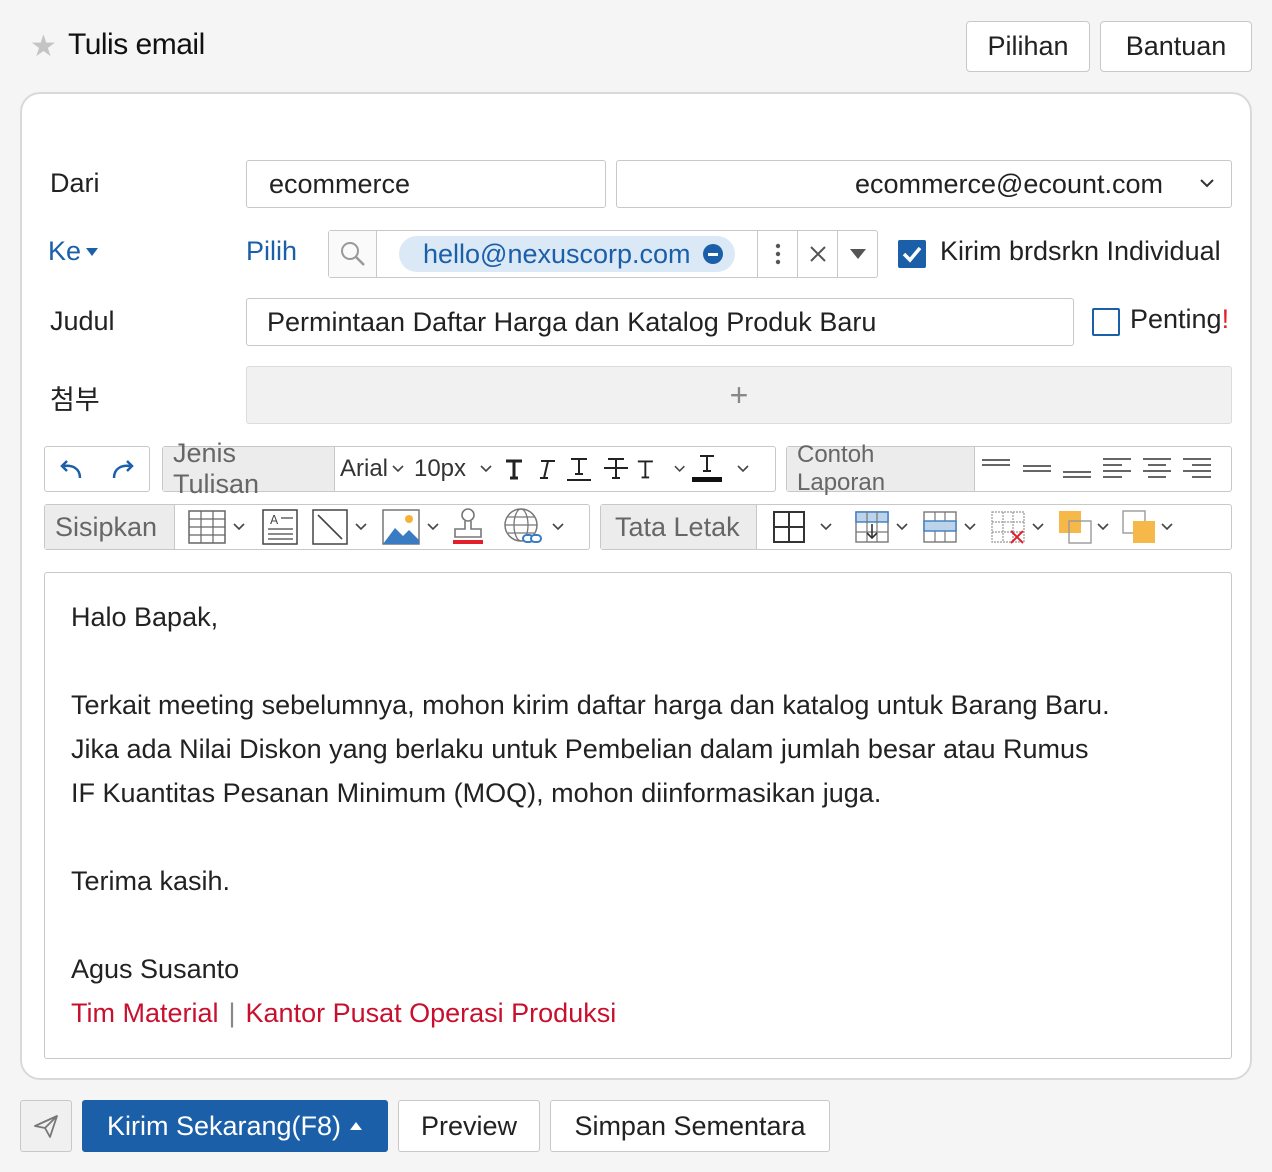  I want to click on closing-line: Terima kasih., so click(151, 881).